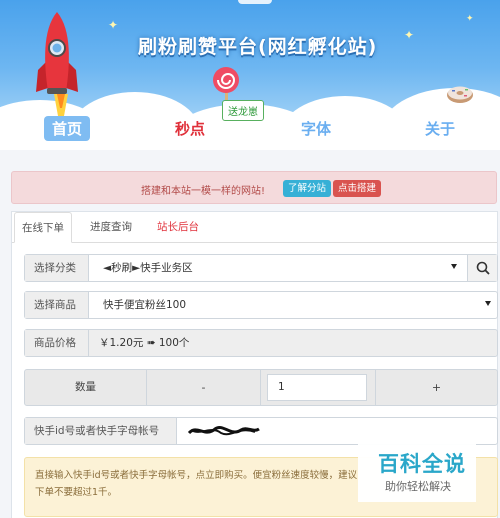  I want to click on nav-second-kill: 秒点, so click(190, 128).